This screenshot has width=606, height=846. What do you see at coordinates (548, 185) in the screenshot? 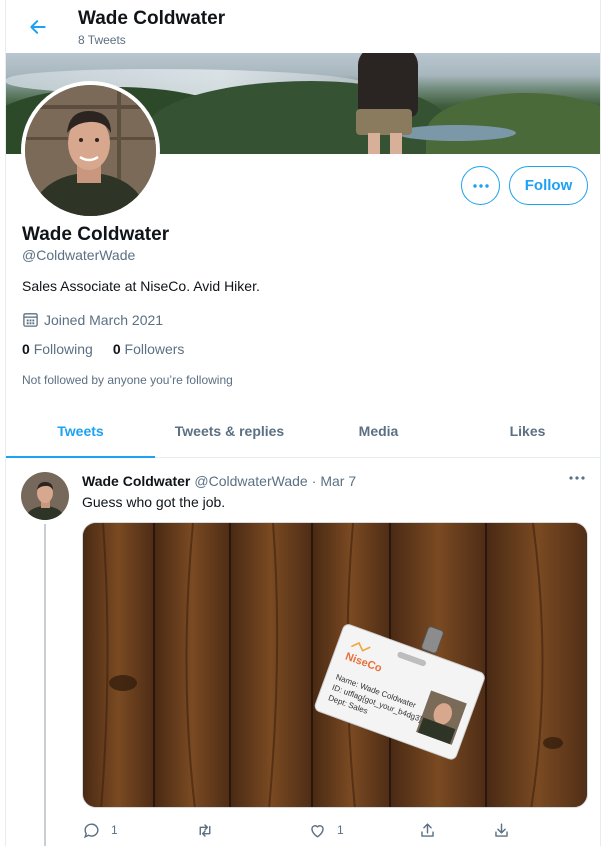
I see `follow-button: Follow` at bounding box center [548, 185].